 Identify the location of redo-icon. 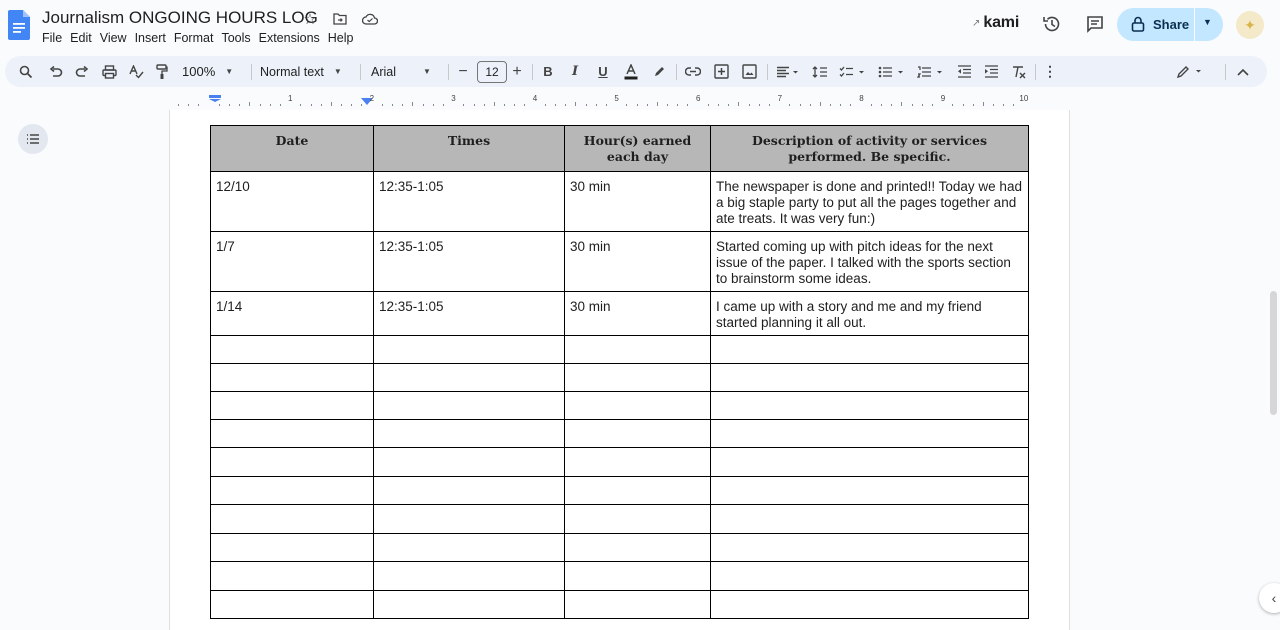
(82, 71).